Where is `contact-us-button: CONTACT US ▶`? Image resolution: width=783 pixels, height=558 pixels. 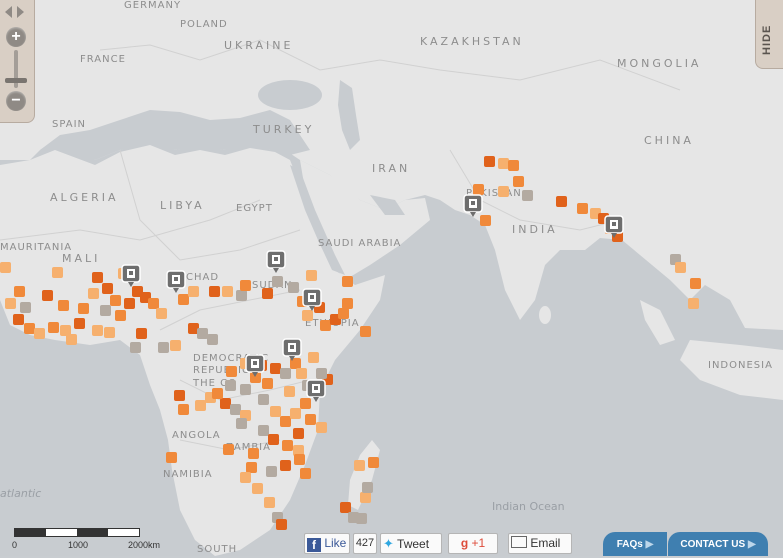
contact-us-button: CONTACT US ▶ is located at coordinates (718, 544).